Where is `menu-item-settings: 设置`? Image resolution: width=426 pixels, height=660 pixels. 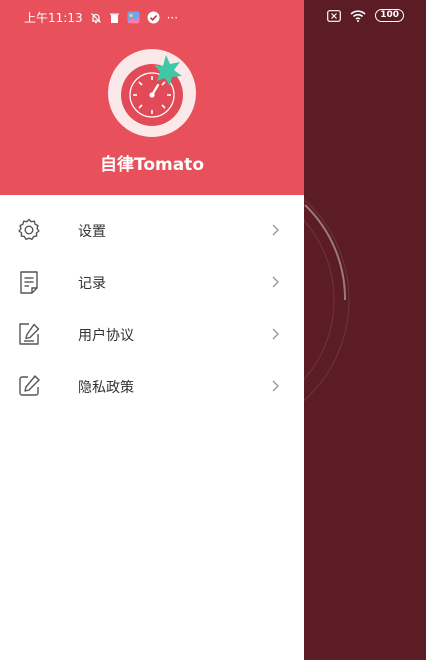
menu-item-settings: 设置 is located at coordinates (152, 230).